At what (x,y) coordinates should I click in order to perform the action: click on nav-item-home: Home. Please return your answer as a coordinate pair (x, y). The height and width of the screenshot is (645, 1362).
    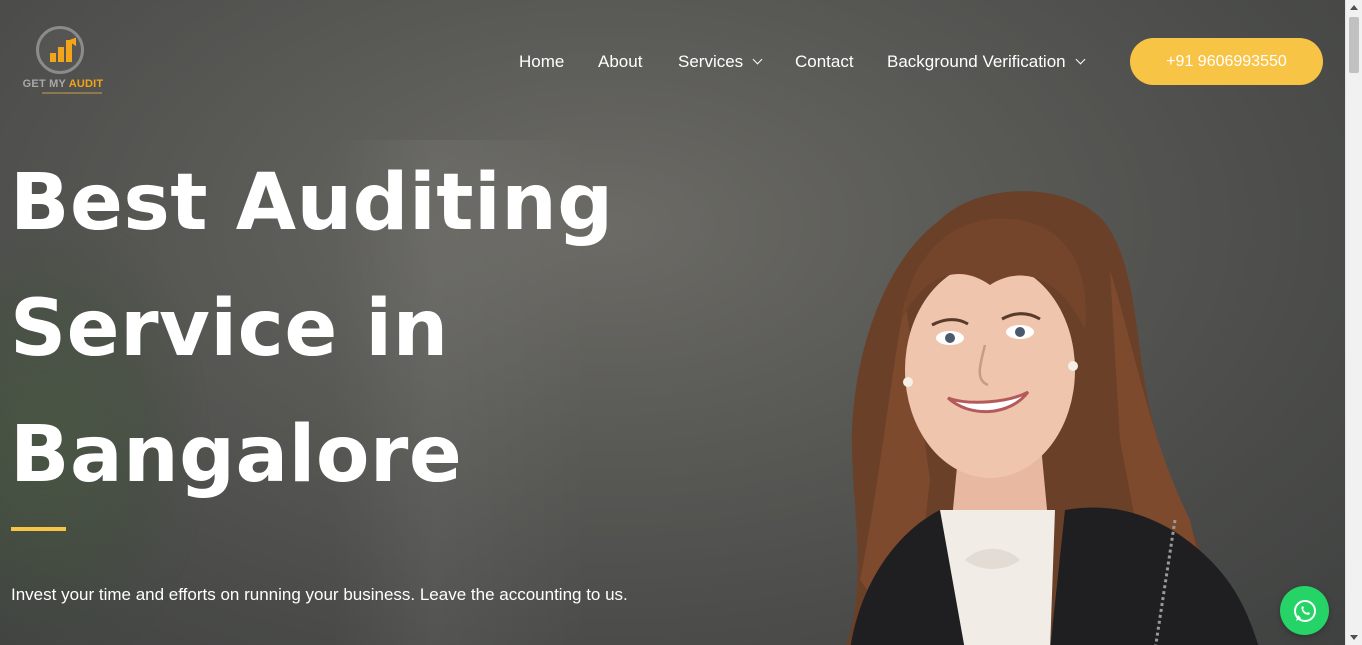
    Looking at the image, I should click on (541, 62).